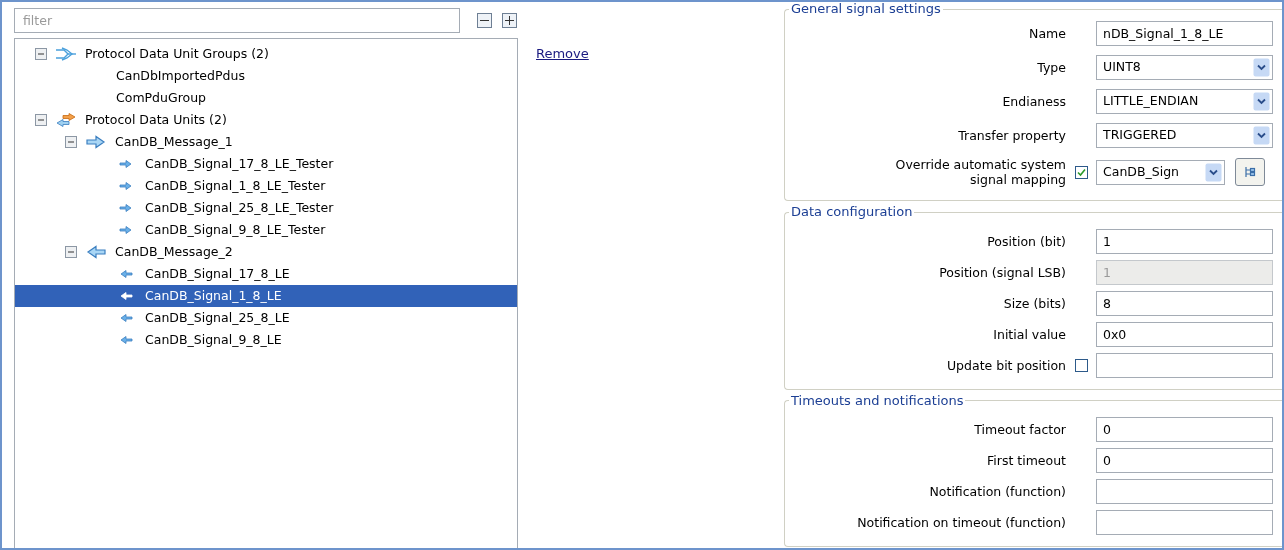  What do you see at coordinates (1034, 303) in the screenshot?
I see `field-label: Size (bits)` at bounding box center [1034, 303].